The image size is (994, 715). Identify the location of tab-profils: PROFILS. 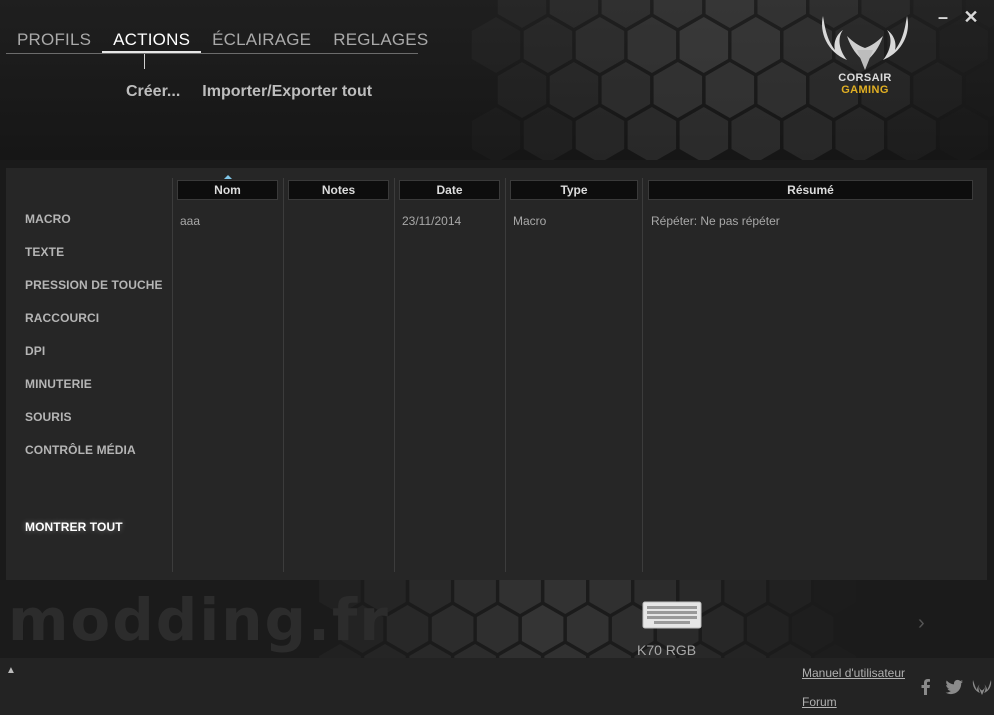
(54, 40).